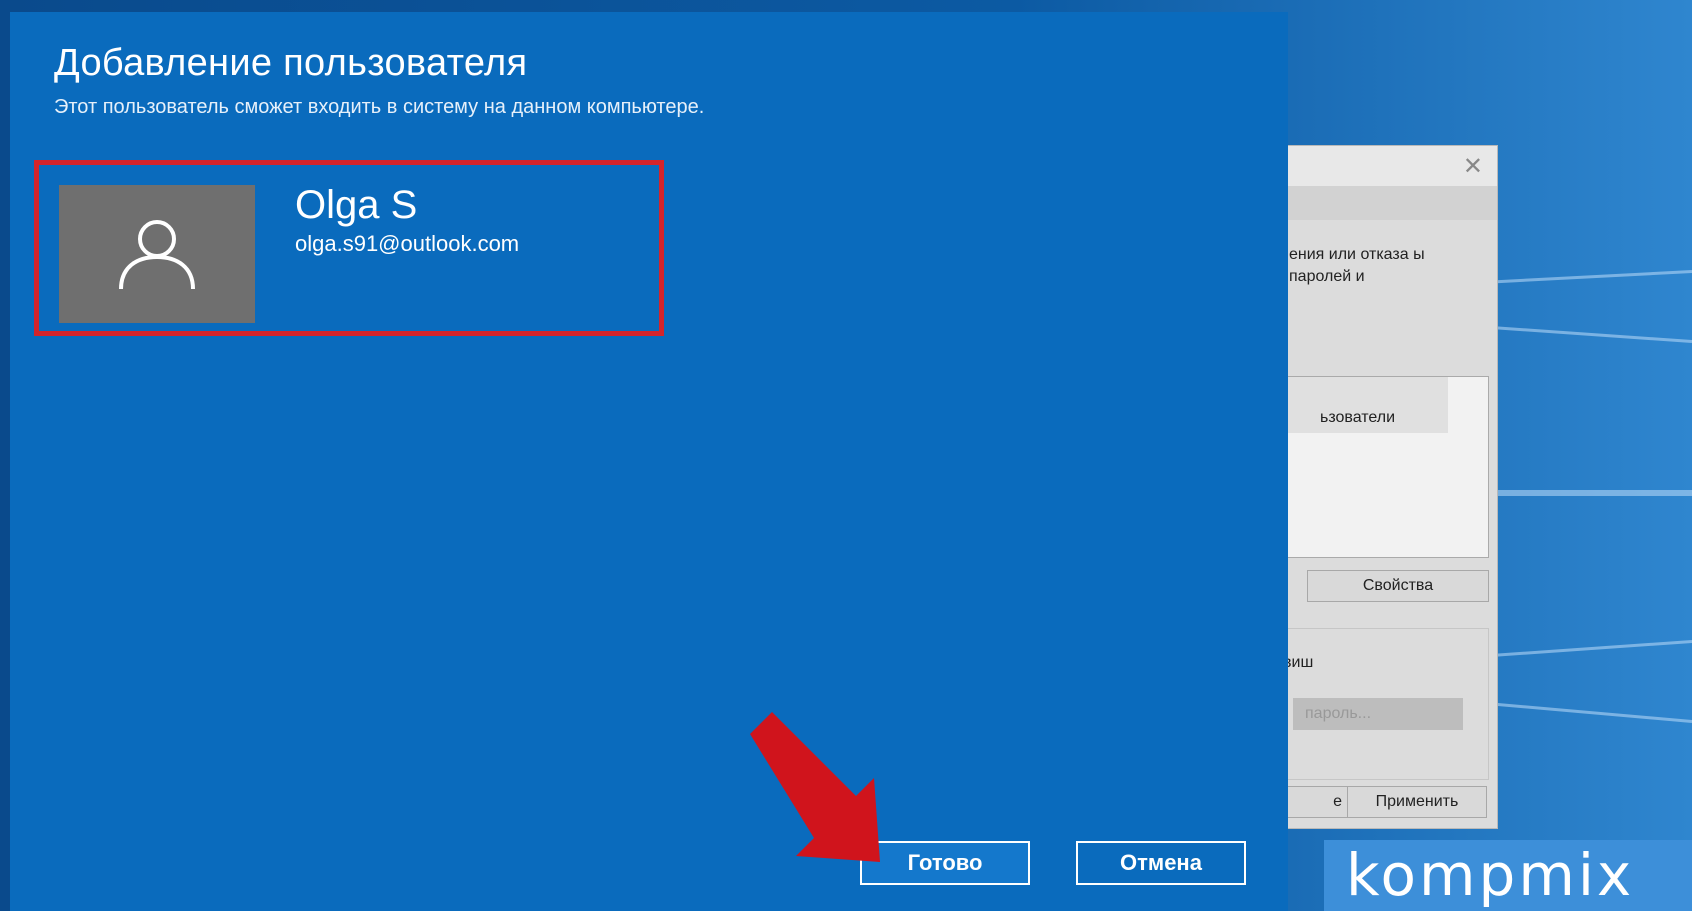  What do you see at coordinates (1398, 586) in the screenshot?
I see `properties-button: Свойства` at bounding box center [1398, 586].